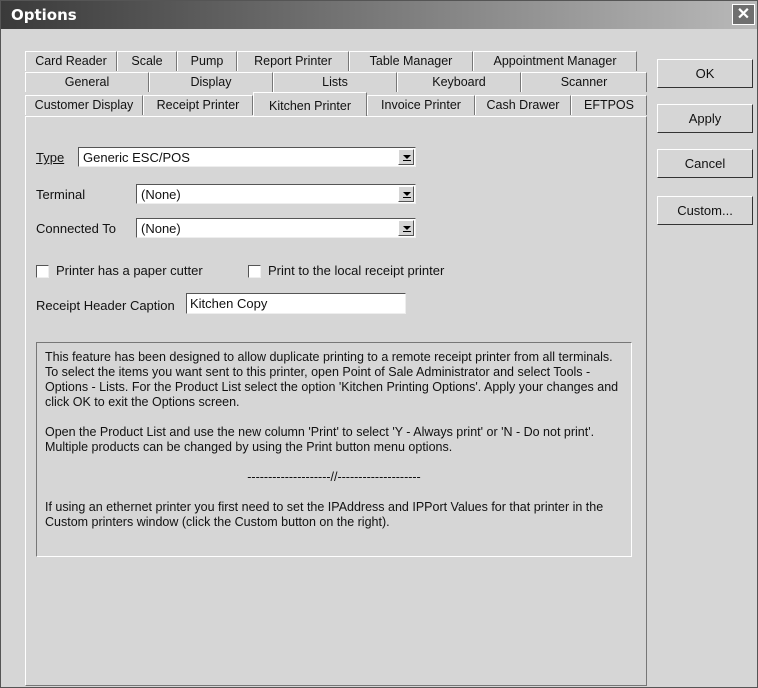 This screenshot has width=758, height=688. Describe the element at coordinates (705, 163) in the screenshot. I see `cancel-button: Cancel` at that location.